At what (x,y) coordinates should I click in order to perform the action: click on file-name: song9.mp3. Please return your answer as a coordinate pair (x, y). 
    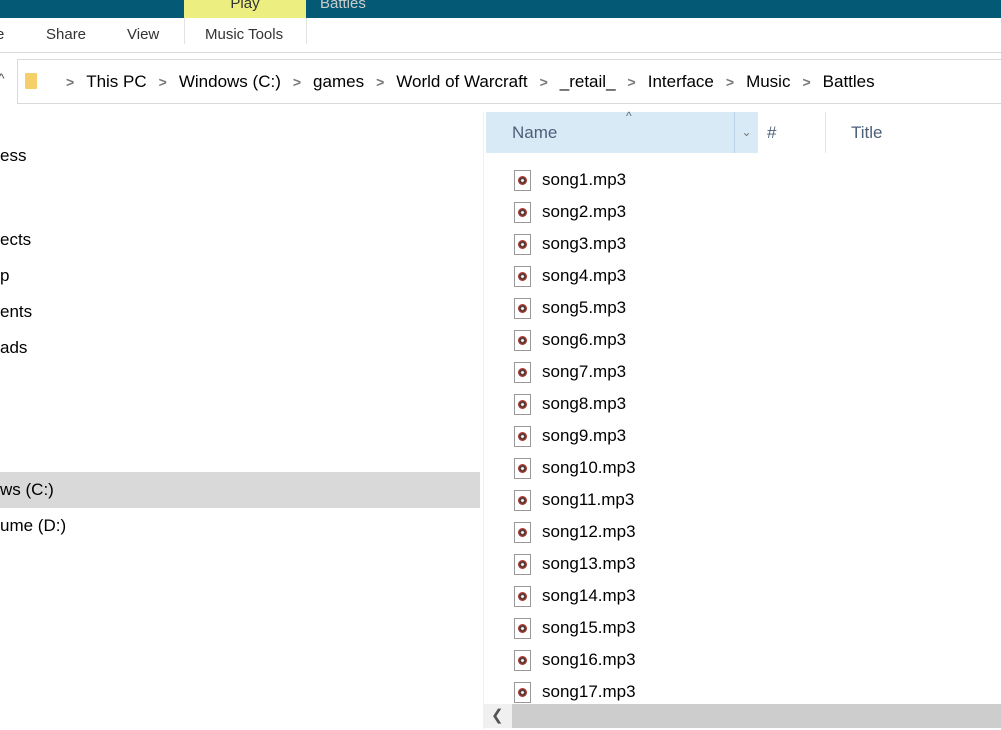
    Looking at the image, I should click on (584, 435).